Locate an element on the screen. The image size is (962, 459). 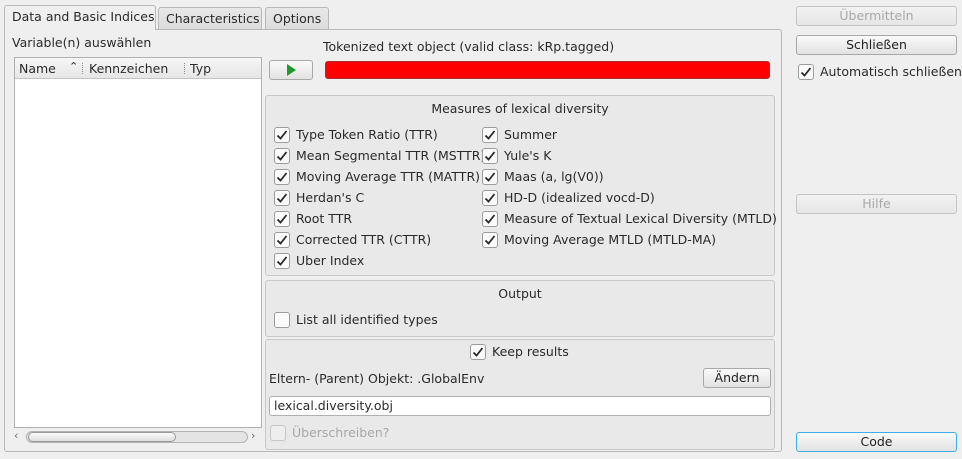
tab-options: Options is located at coordinates (297, 18).